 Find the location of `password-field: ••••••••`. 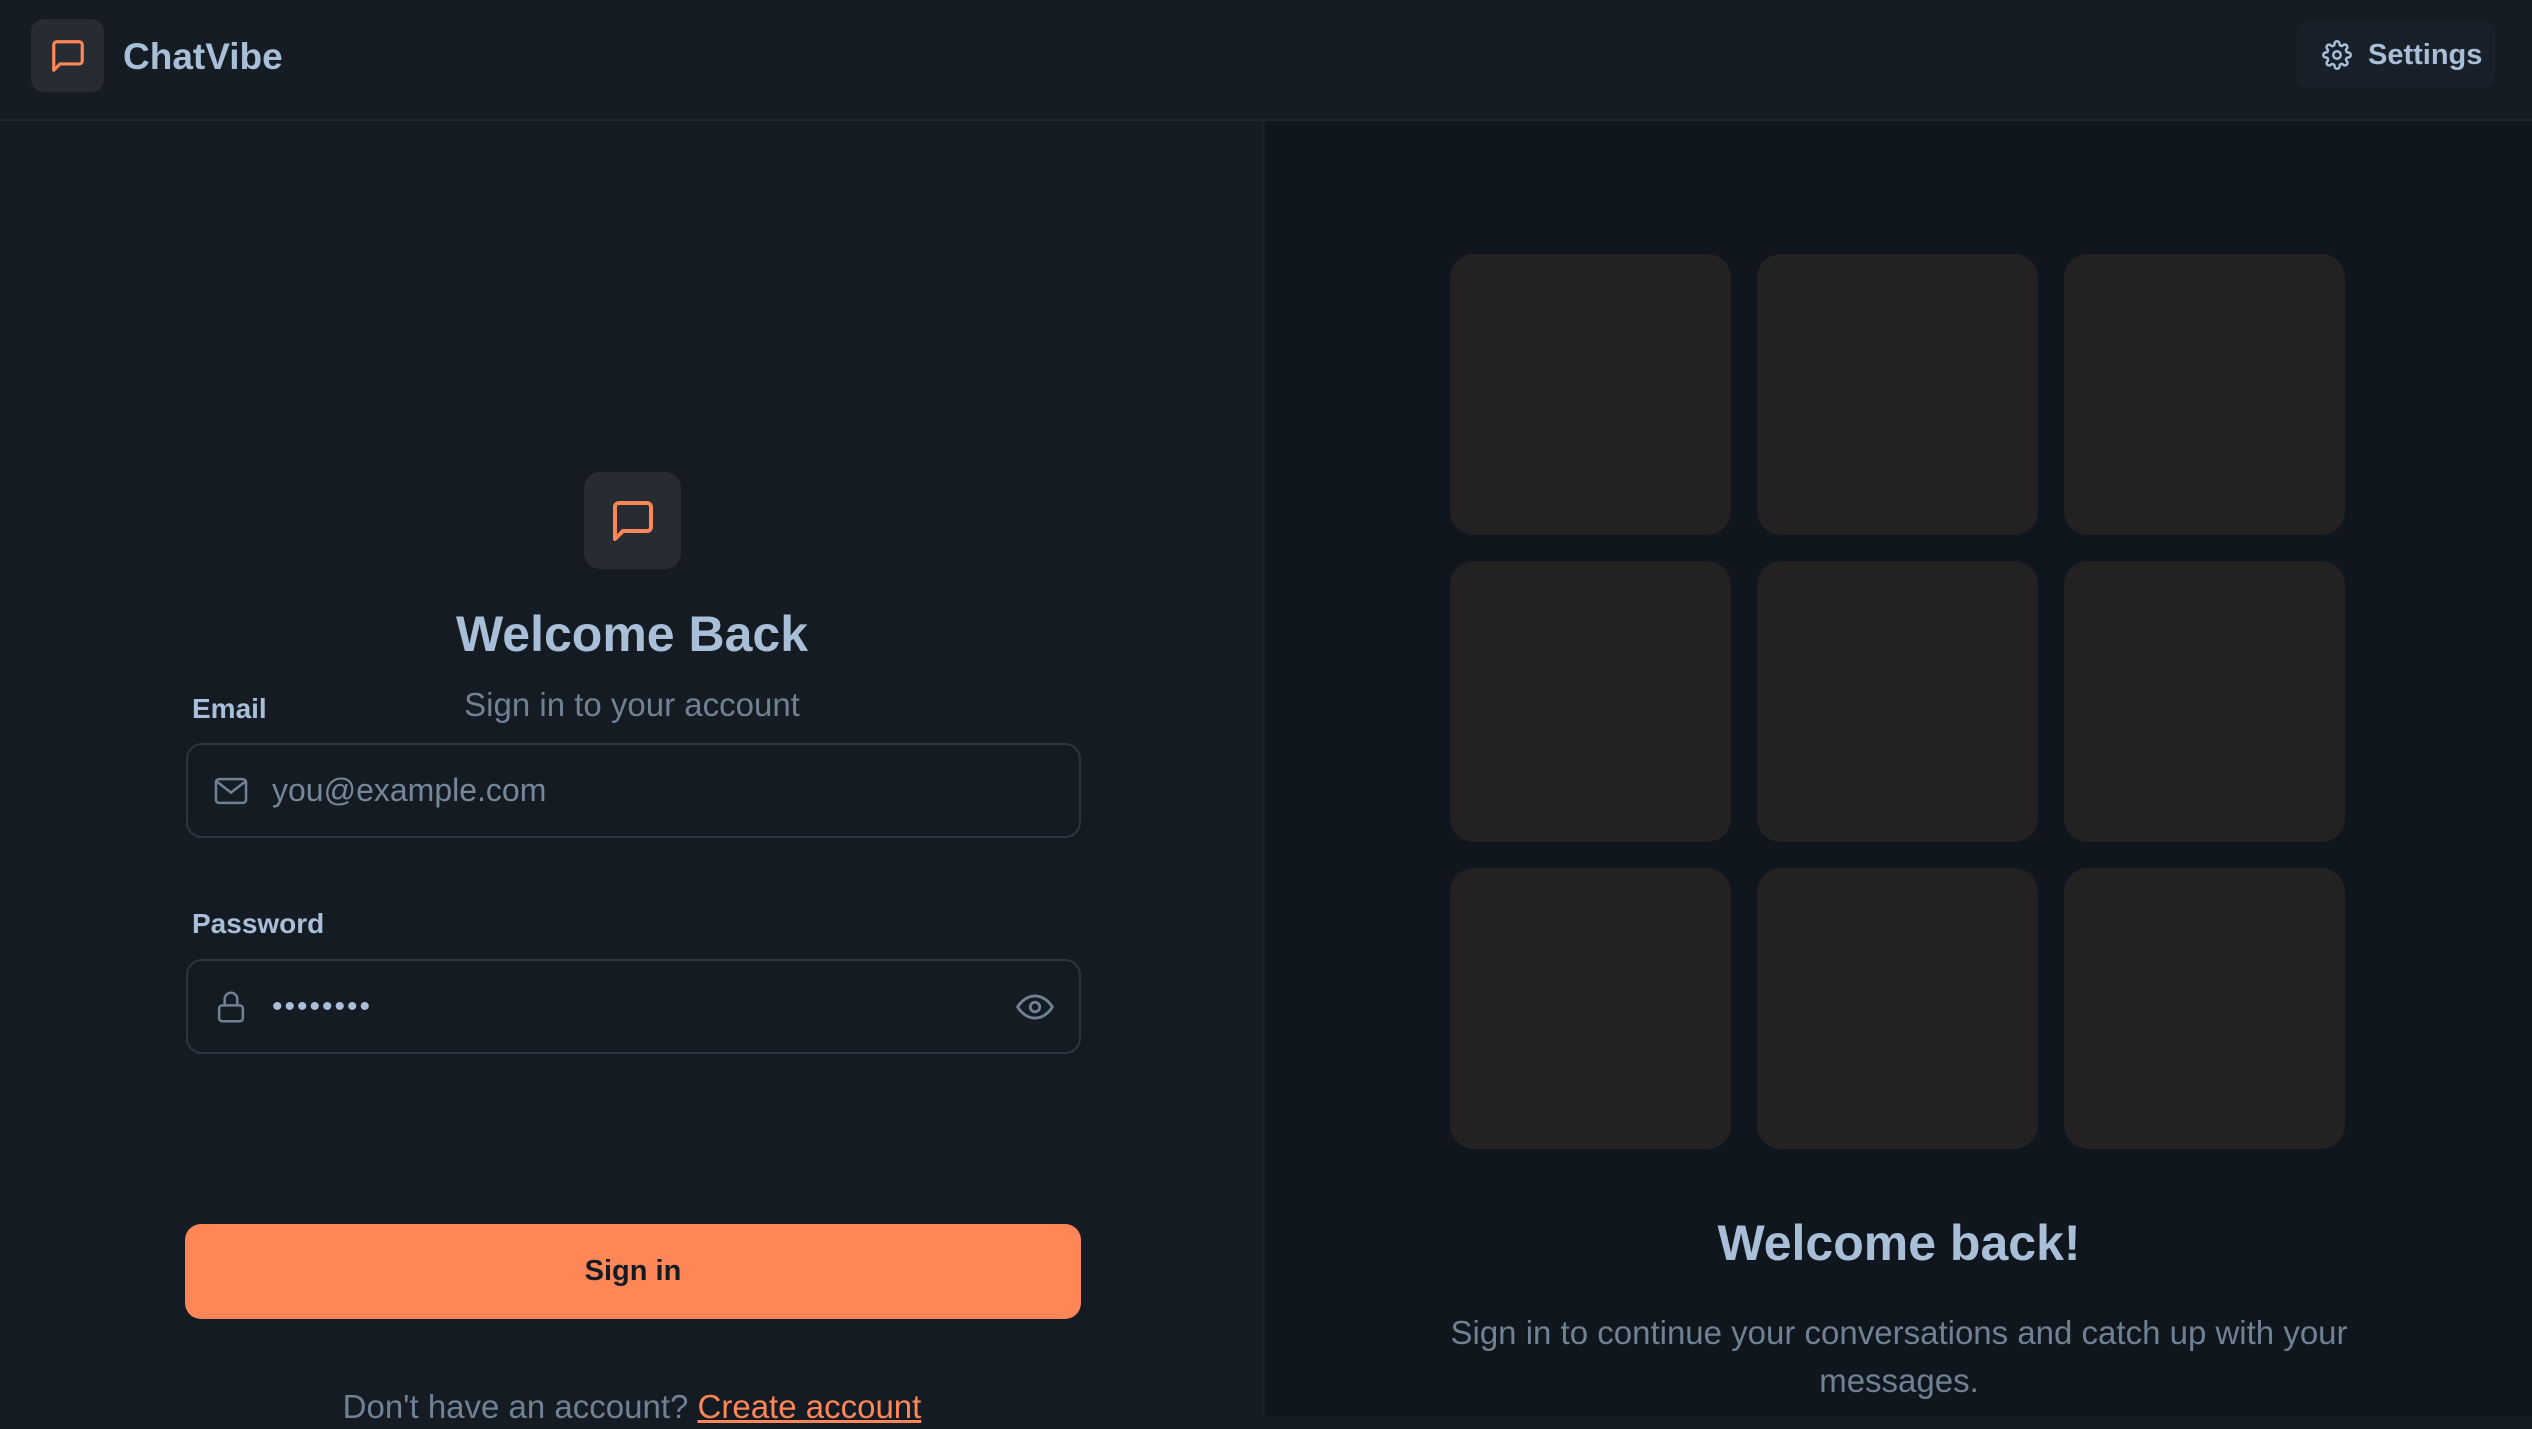

password-field: •••••••• is located at coordinates (633, 1006).